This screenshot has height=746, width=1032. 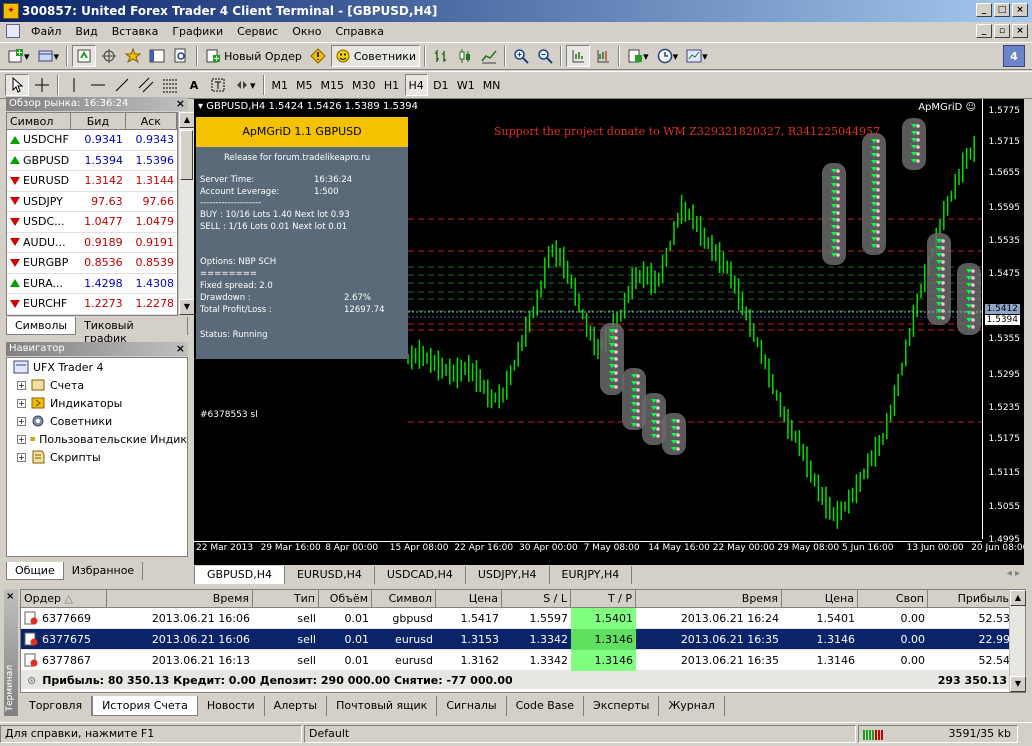 What do you see at coordinates (441, 85) in the screenshot?
I see `tf-d1: D1` at bounding box center [441, 85].